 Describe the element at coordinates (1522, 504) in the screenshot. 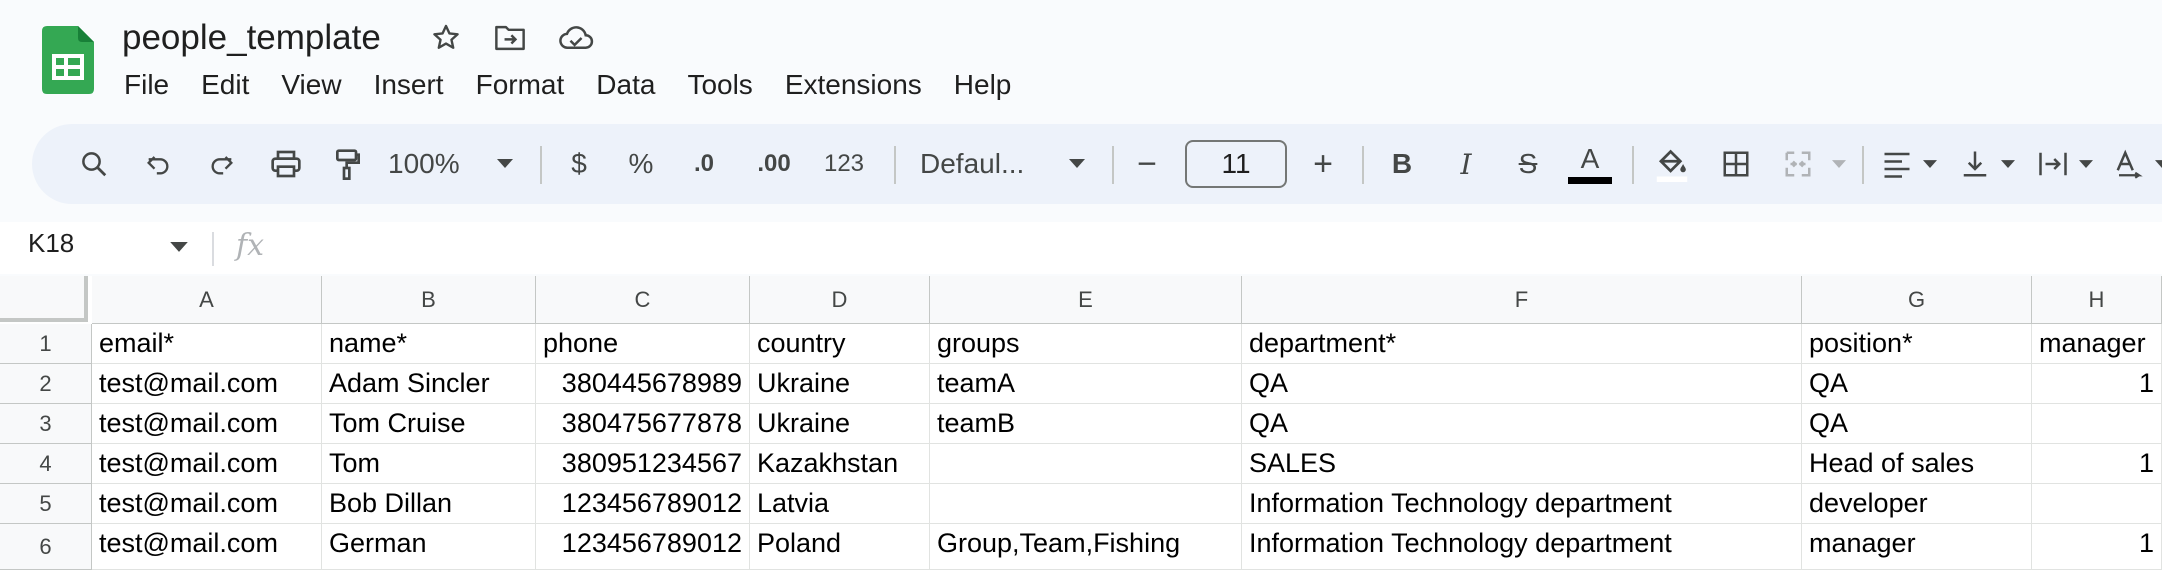

I see `cell-f5: Information Technology department` at that location.